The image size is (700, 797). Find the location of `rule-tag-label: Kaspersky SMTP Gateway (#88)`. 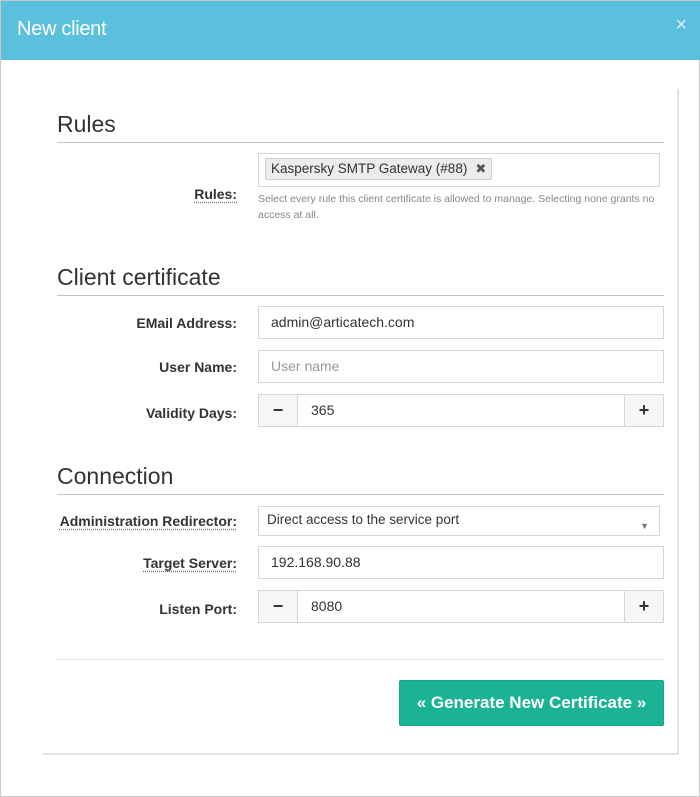

rule-tag-label: Kaspersky SMTP Gateway (#88) is located at coordinates (369, 168).